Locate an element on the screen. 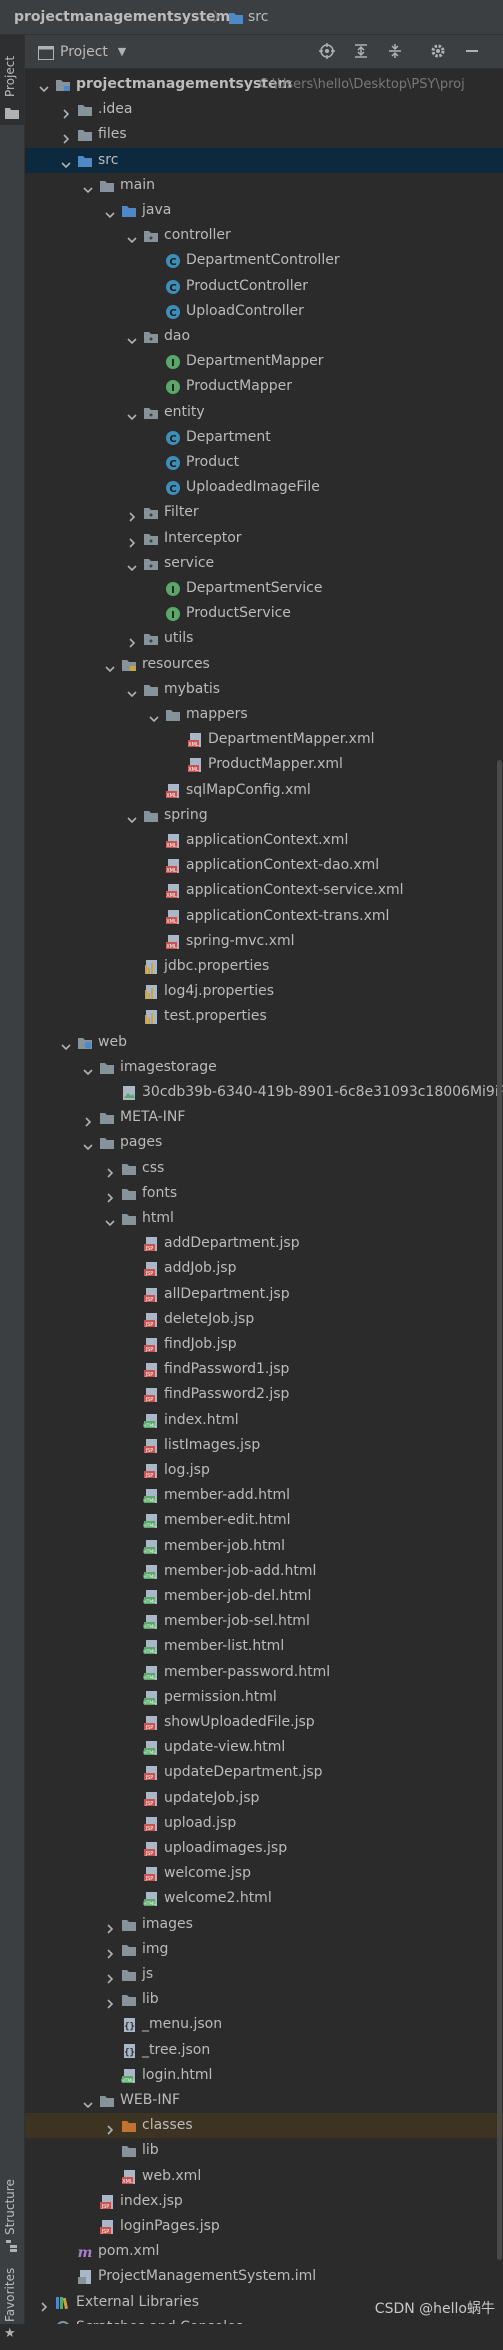 This screenshot has width=503, height=2350. tree-row: JSP index.jsp is located at coordinates (264, 2201).